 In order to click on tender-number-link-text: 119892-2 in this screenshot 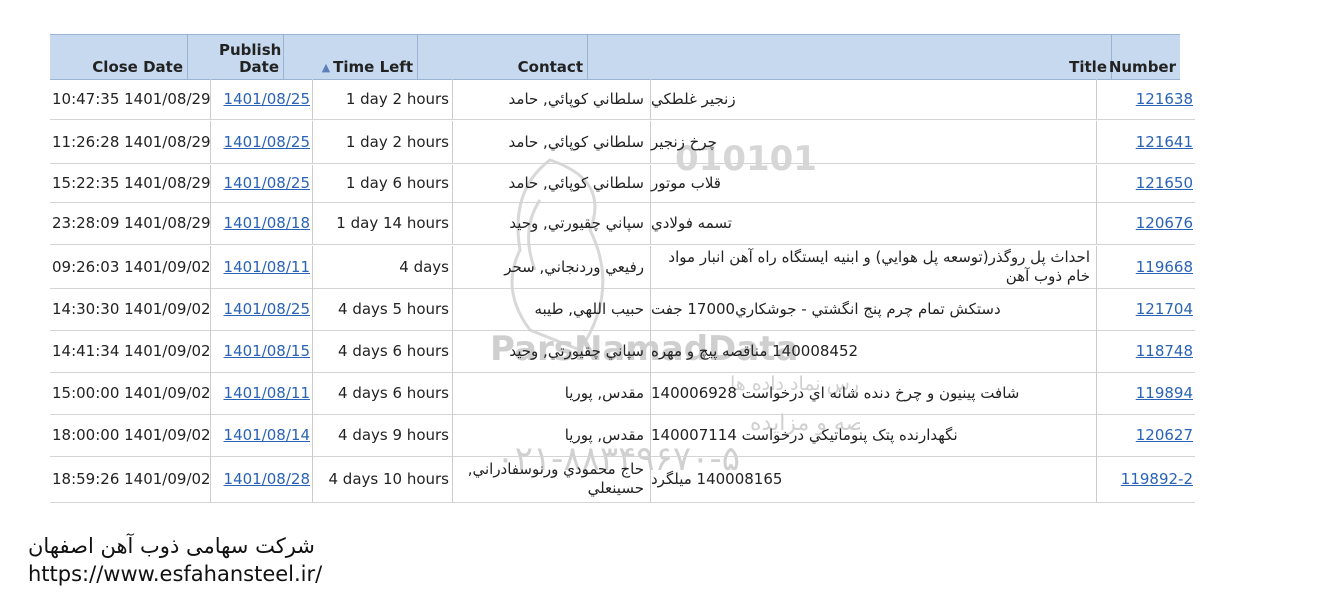, I will do `click(1157, 479)`.